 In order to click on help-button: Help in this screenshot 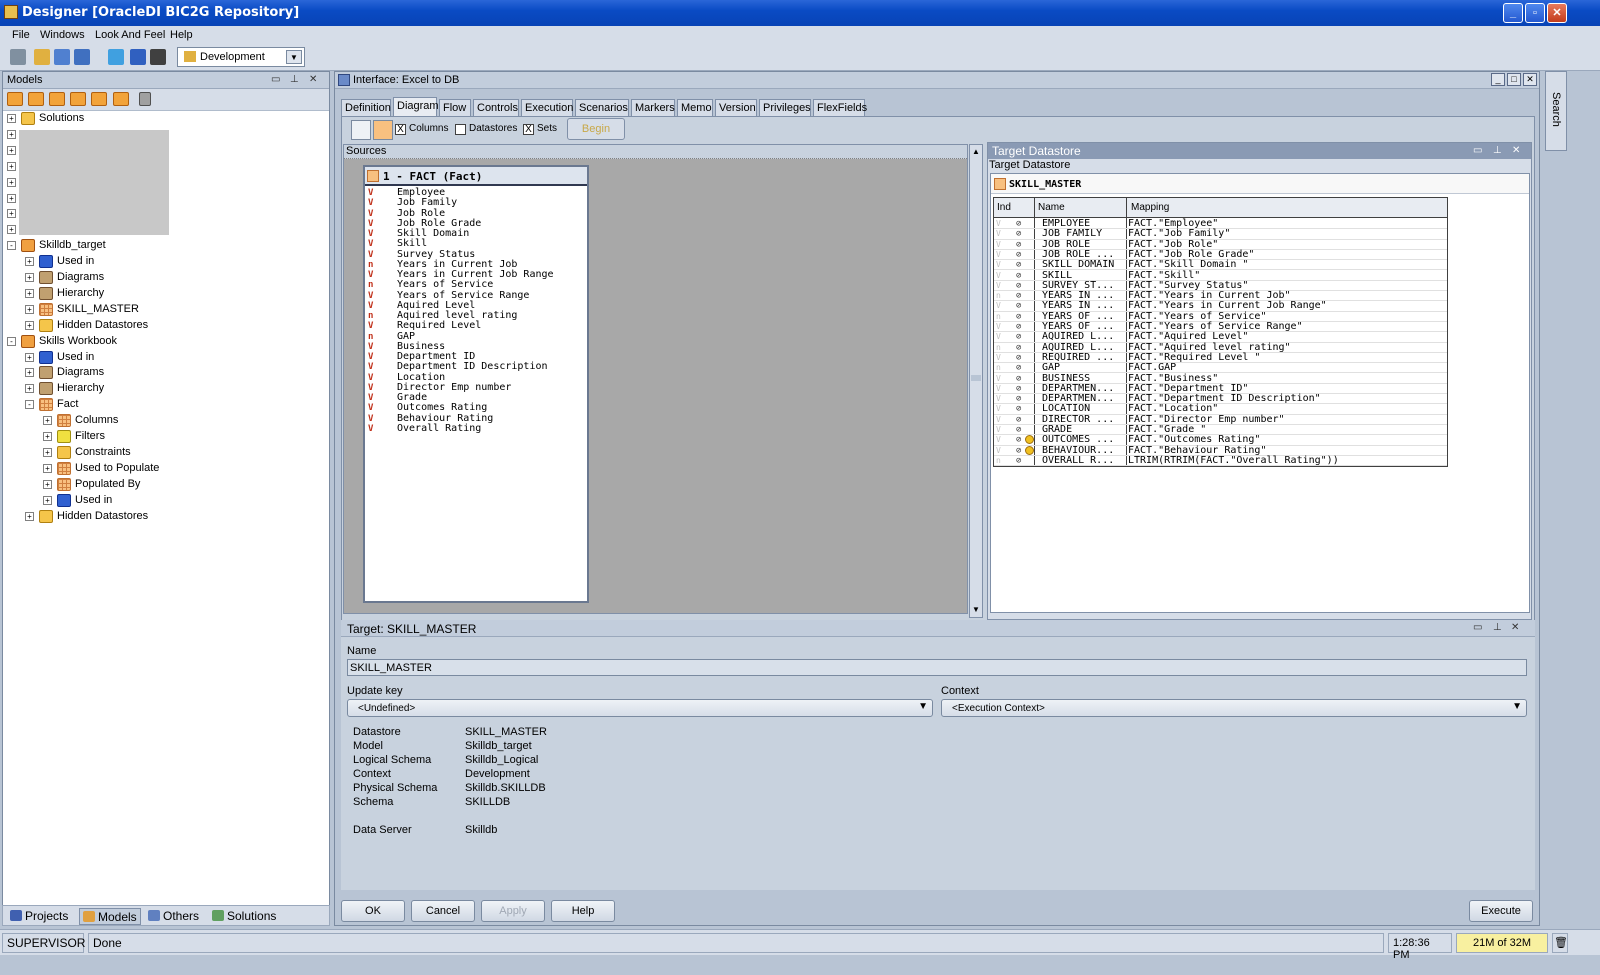, I will do `click(583, 911)`.